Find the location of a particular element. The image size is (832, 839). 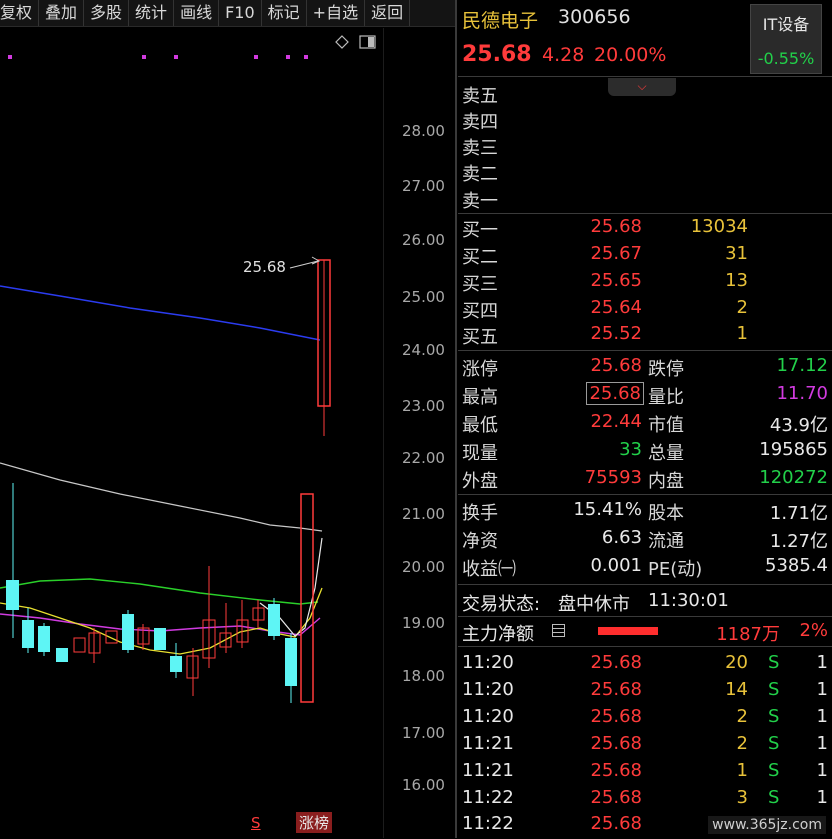

toolbar-button-add-watchlist: +自选 is located at coordinates (336, 13).